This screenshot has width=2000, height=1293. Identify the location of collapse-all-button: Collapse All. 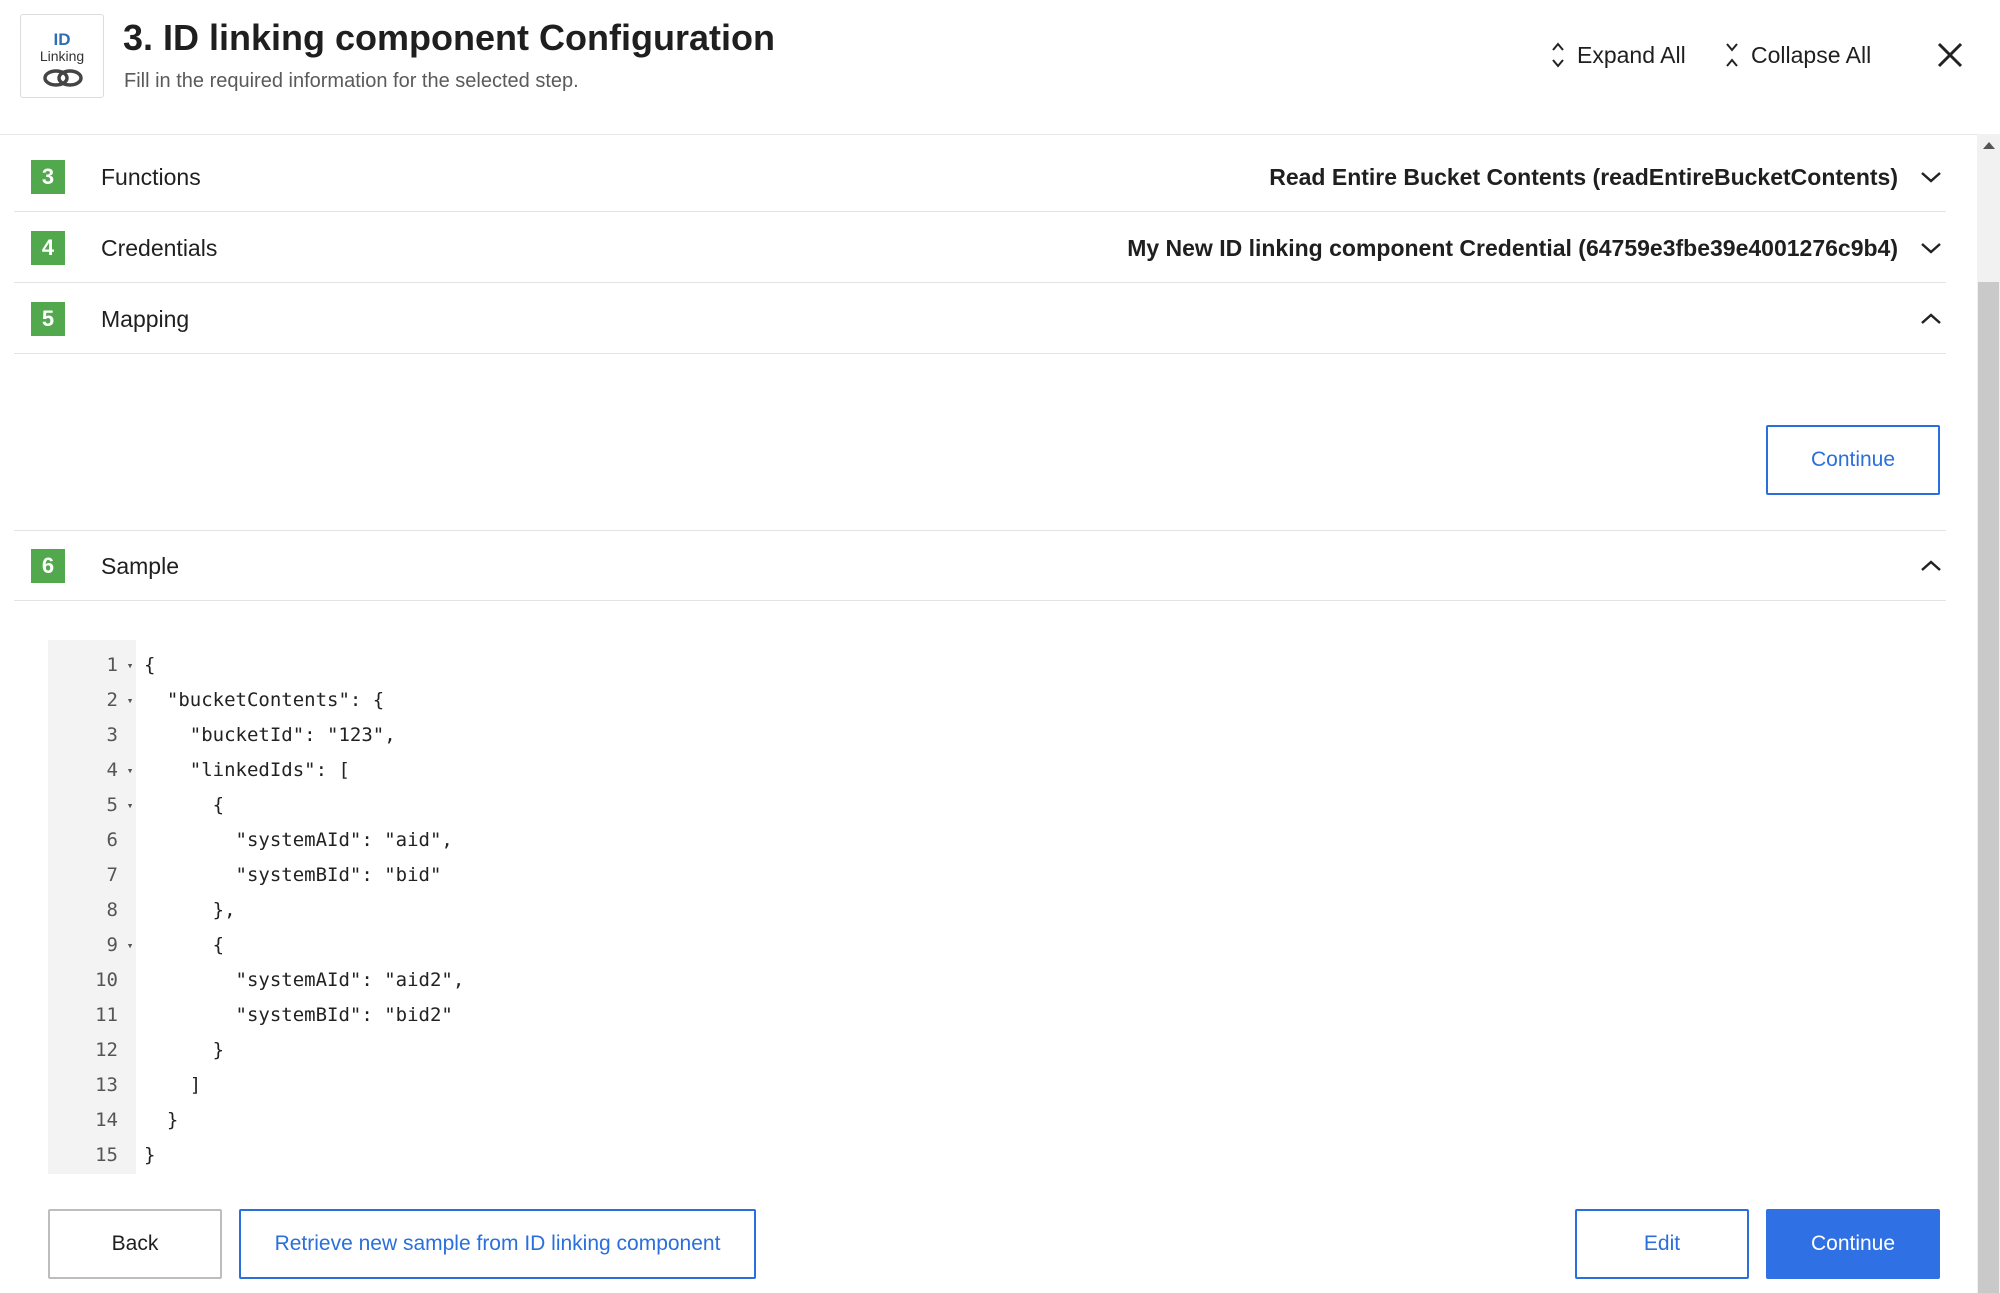
(1798, 55).